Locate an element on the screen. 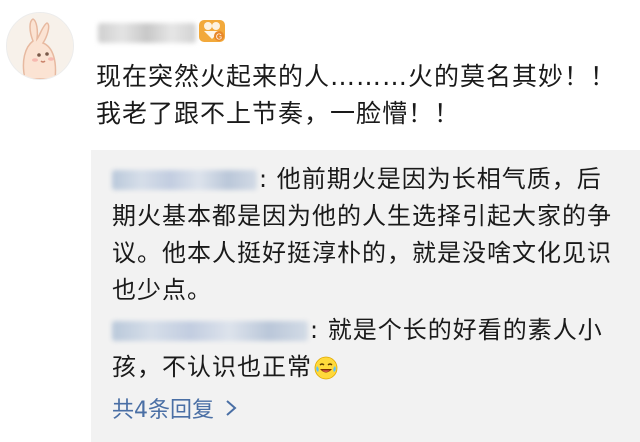  more-replies-label: 共4条回复 is located at coordinates (163, 410).